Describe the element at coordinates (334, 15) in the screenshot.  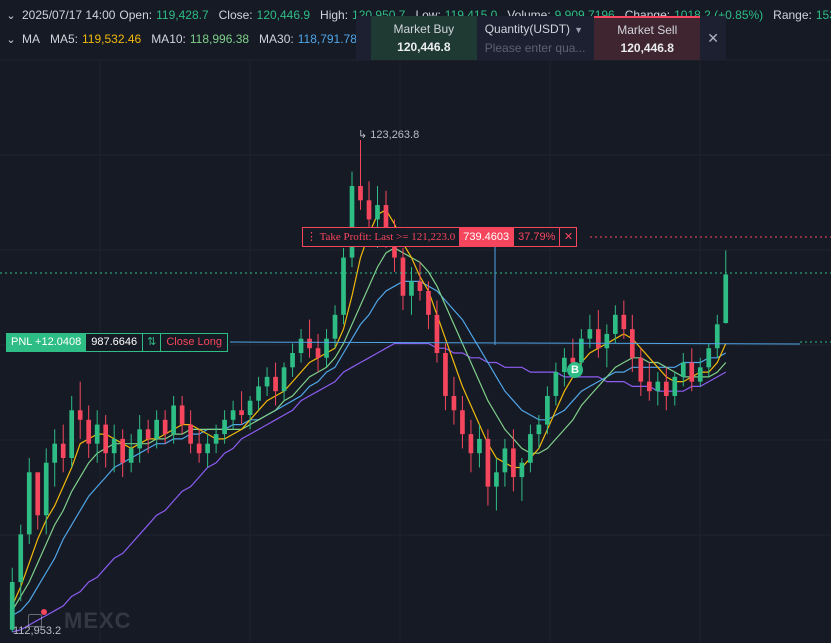
I see `high-label: High:` at that location.